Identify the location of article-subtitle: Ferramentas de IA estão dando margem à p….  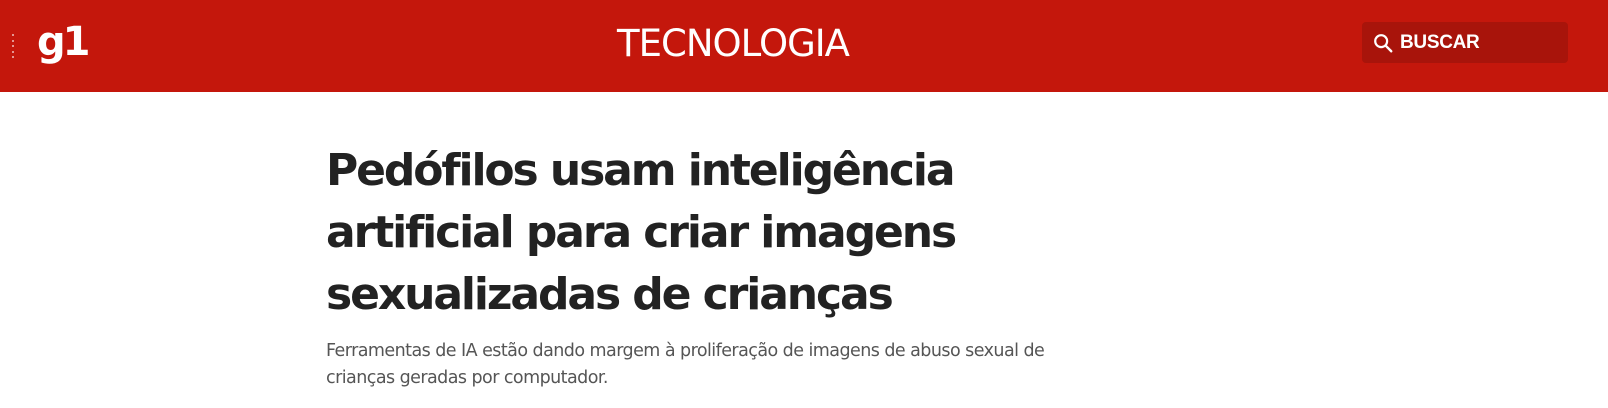
(685, 364).